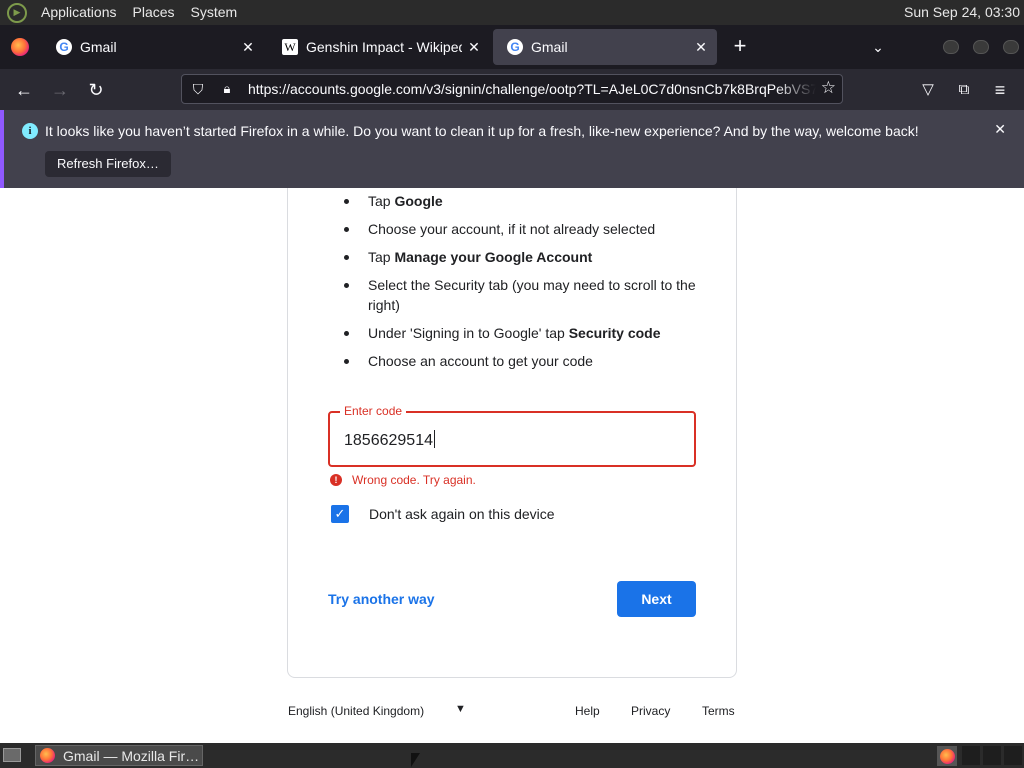  I want to click on reload-icon: ↻, so click(96, 90).